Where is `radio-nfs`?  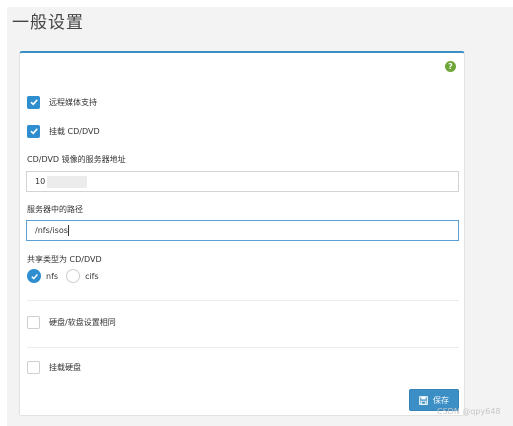
radio-nfs is located at coordinates (34, 276).